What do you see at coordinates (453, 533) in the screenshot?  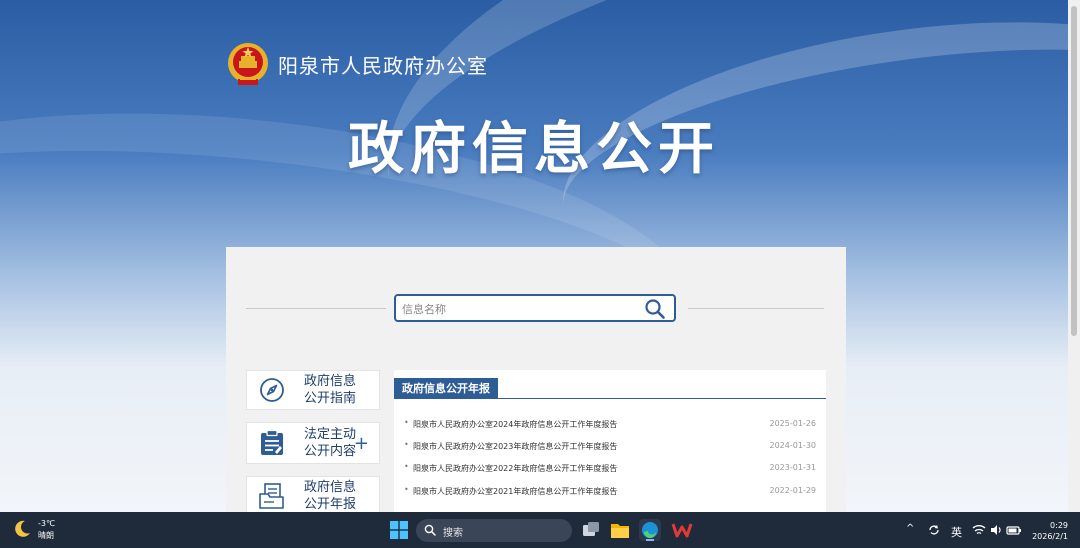 I see `taskbar-search-label: 搜索` at bounding box center [453, 533].